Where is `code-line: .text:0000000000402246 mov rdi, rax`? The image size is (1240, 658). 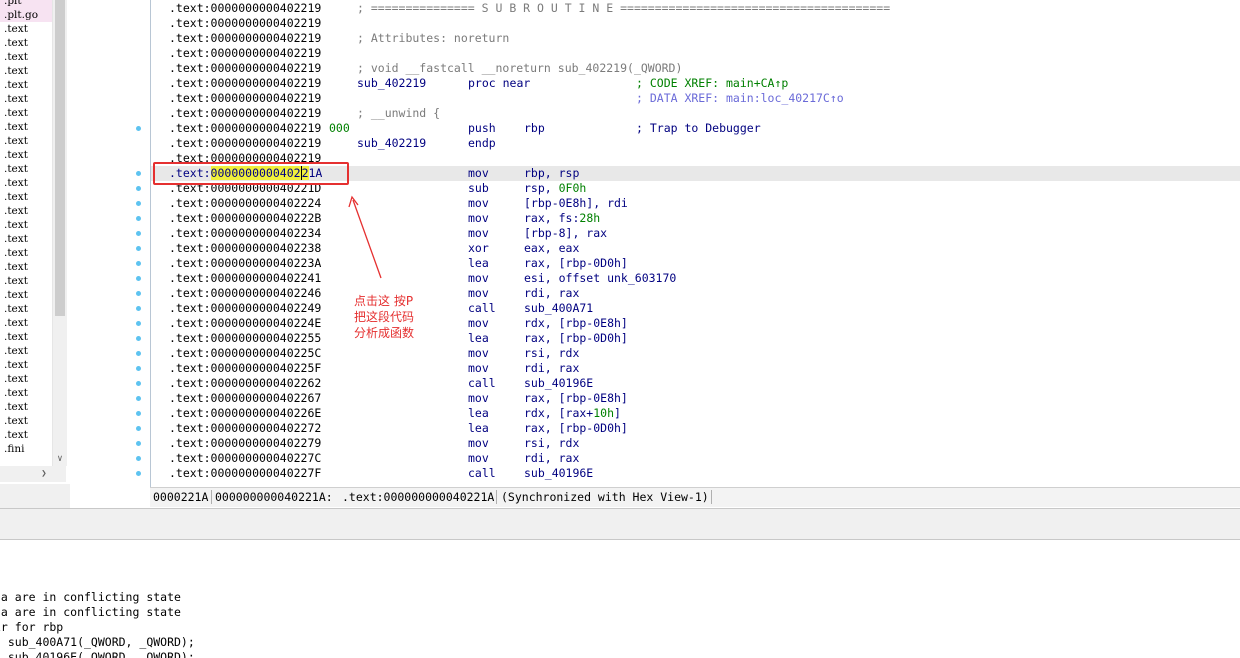
code-line: .text:0000000000402246 mov rdi, rax is located at coordinates (695, 293).